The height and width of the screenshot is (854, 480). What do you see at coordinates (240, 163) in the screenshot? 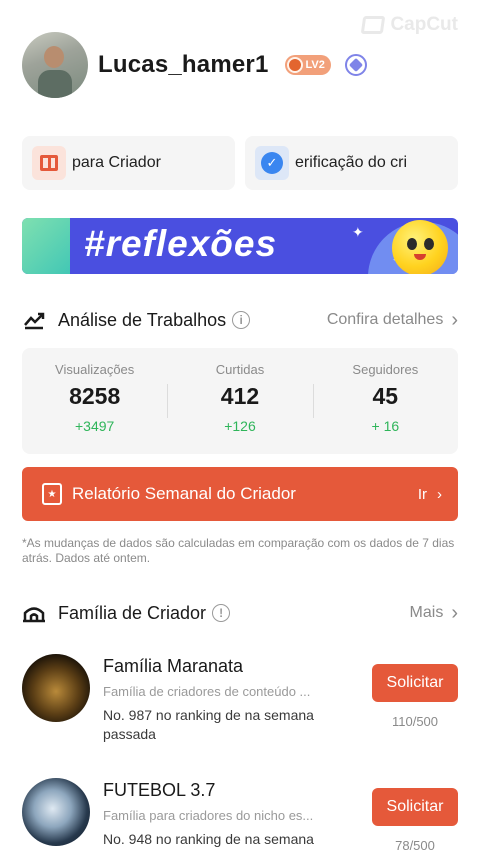
I see `shortcut-cards: para Criador ✓ erificação do cri` at bounding box center [240, 163].